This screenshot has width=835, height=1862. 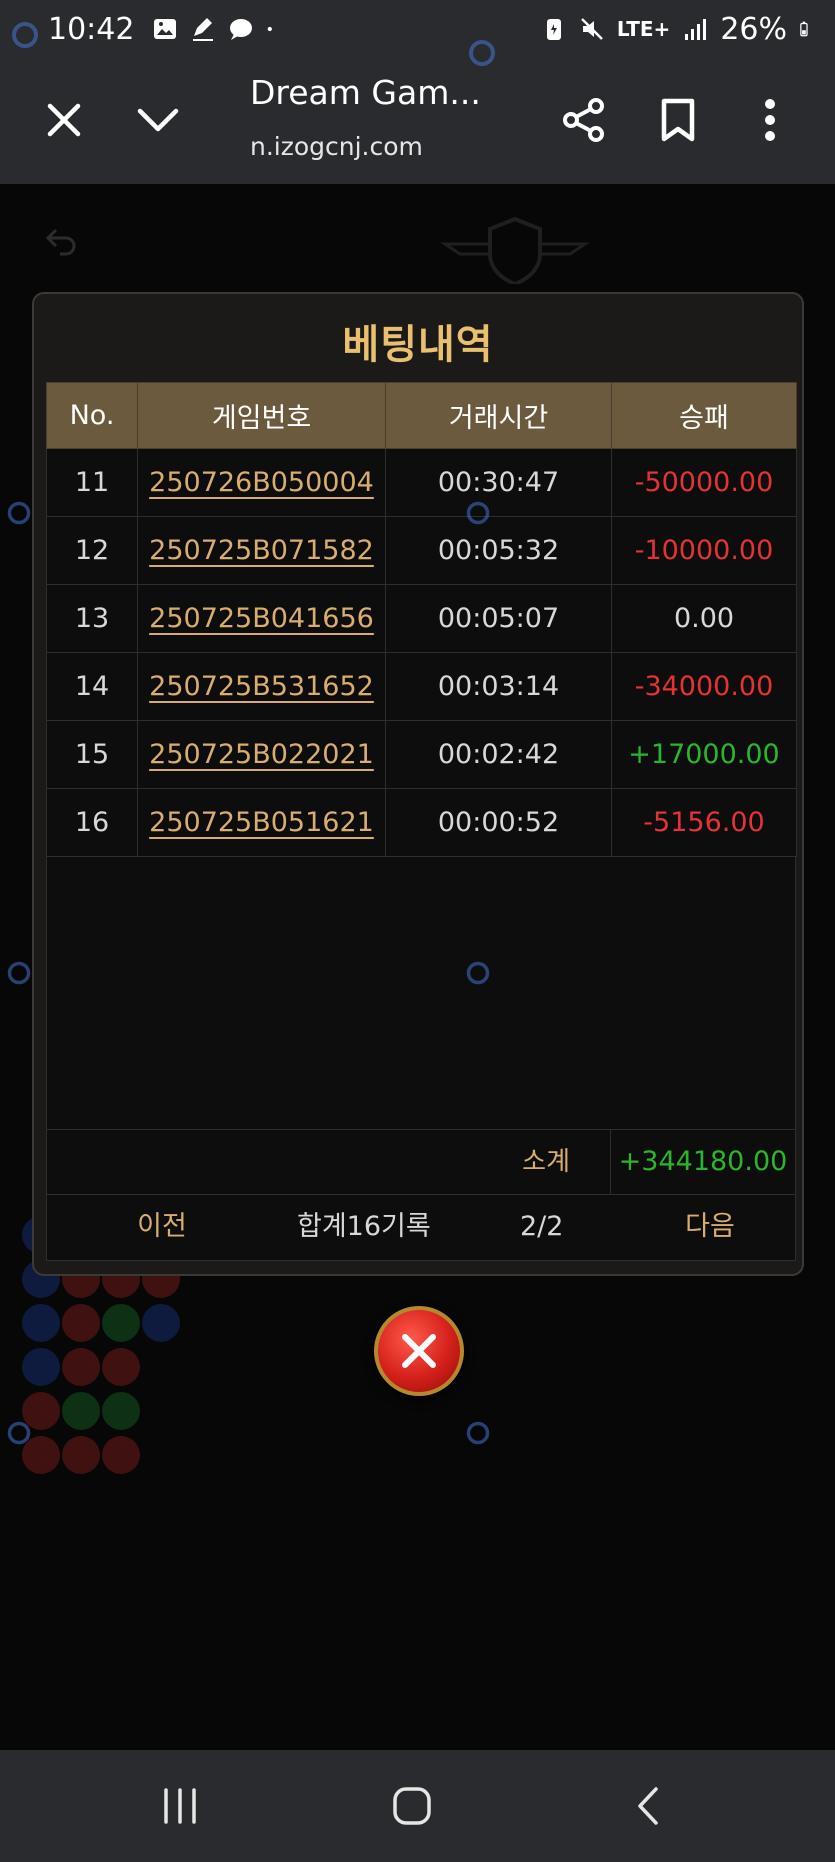 I want to click on game-number-text: 250725B041656, so click(x=261, y=618).